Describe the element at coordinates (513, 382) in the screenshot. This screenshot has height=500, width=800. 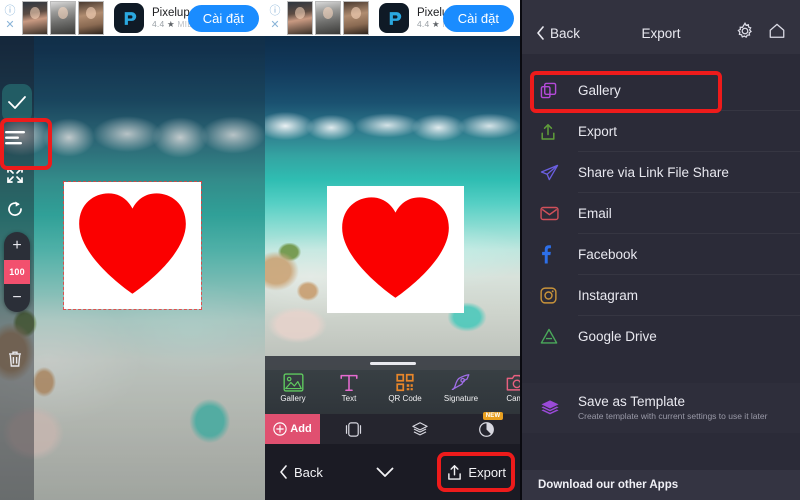
I see `camera-icon` at that location.